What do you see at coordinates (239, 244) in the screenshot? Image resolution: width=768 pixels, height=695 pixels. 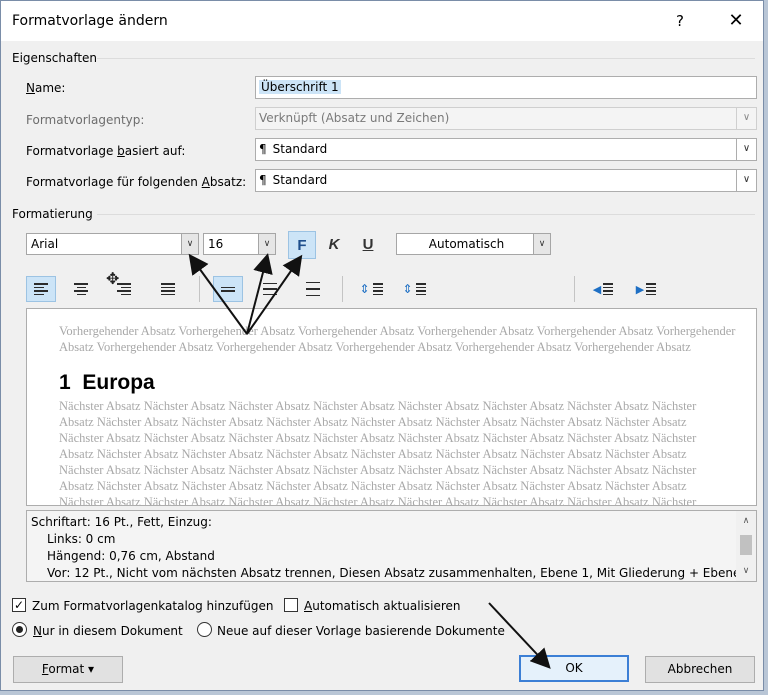 I see `font-size-dropdown: 16 ∨` at bounding box center [239, 244].